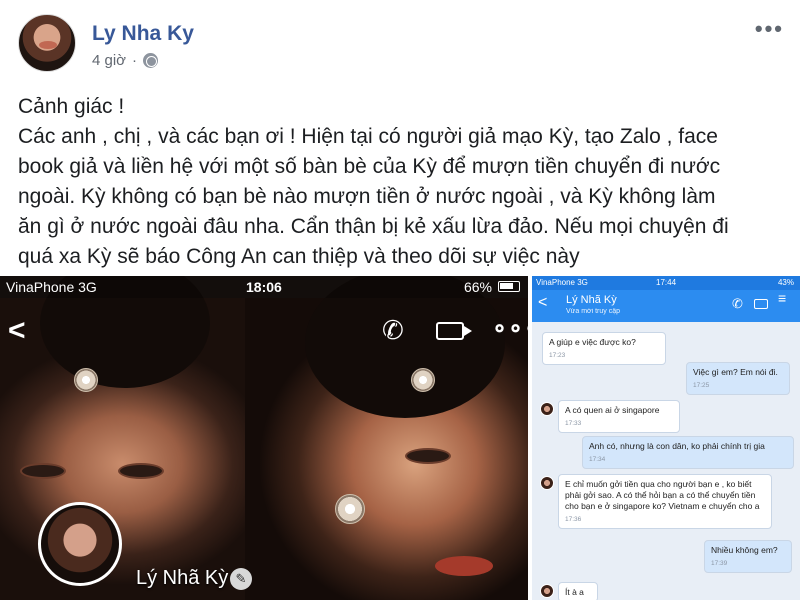 Image resolution: width=800 pixels, height=600 pixels. Describe the element at coordinates (17, 330) in the screenshot. I see `back-icon: <` at that location.